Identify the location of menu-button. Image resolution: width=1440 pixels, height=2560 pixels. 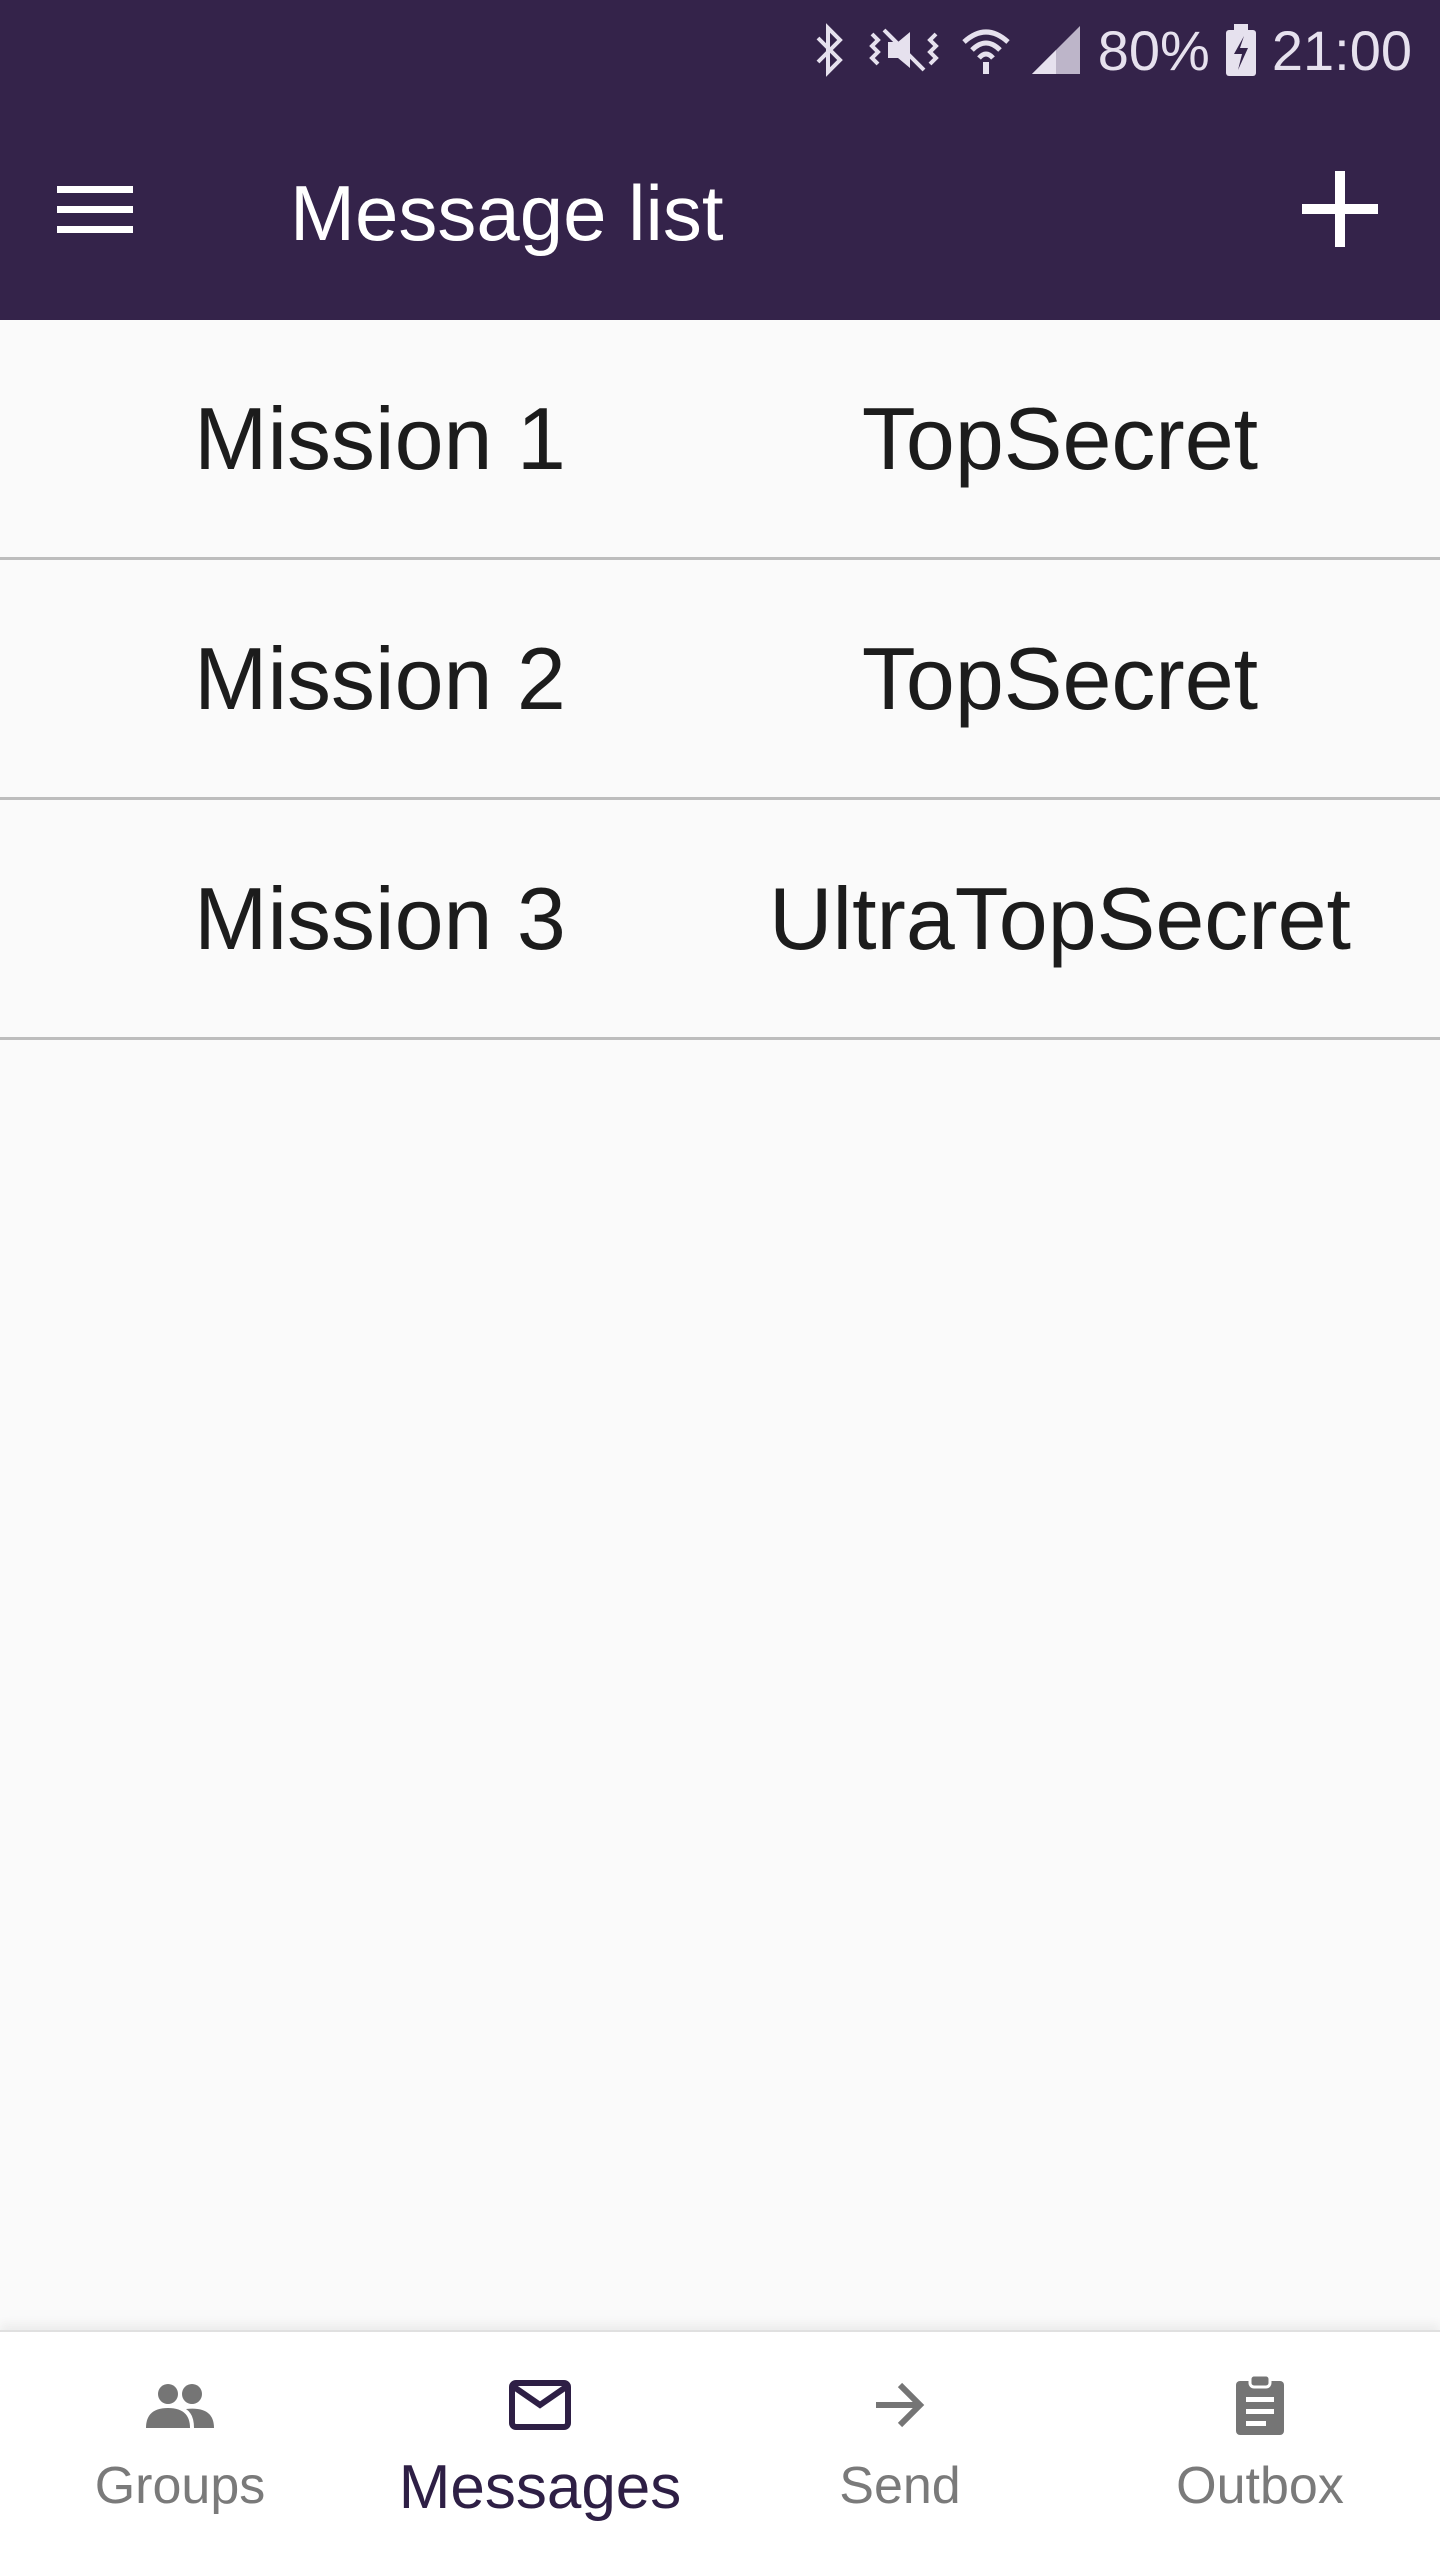
(95, 210).